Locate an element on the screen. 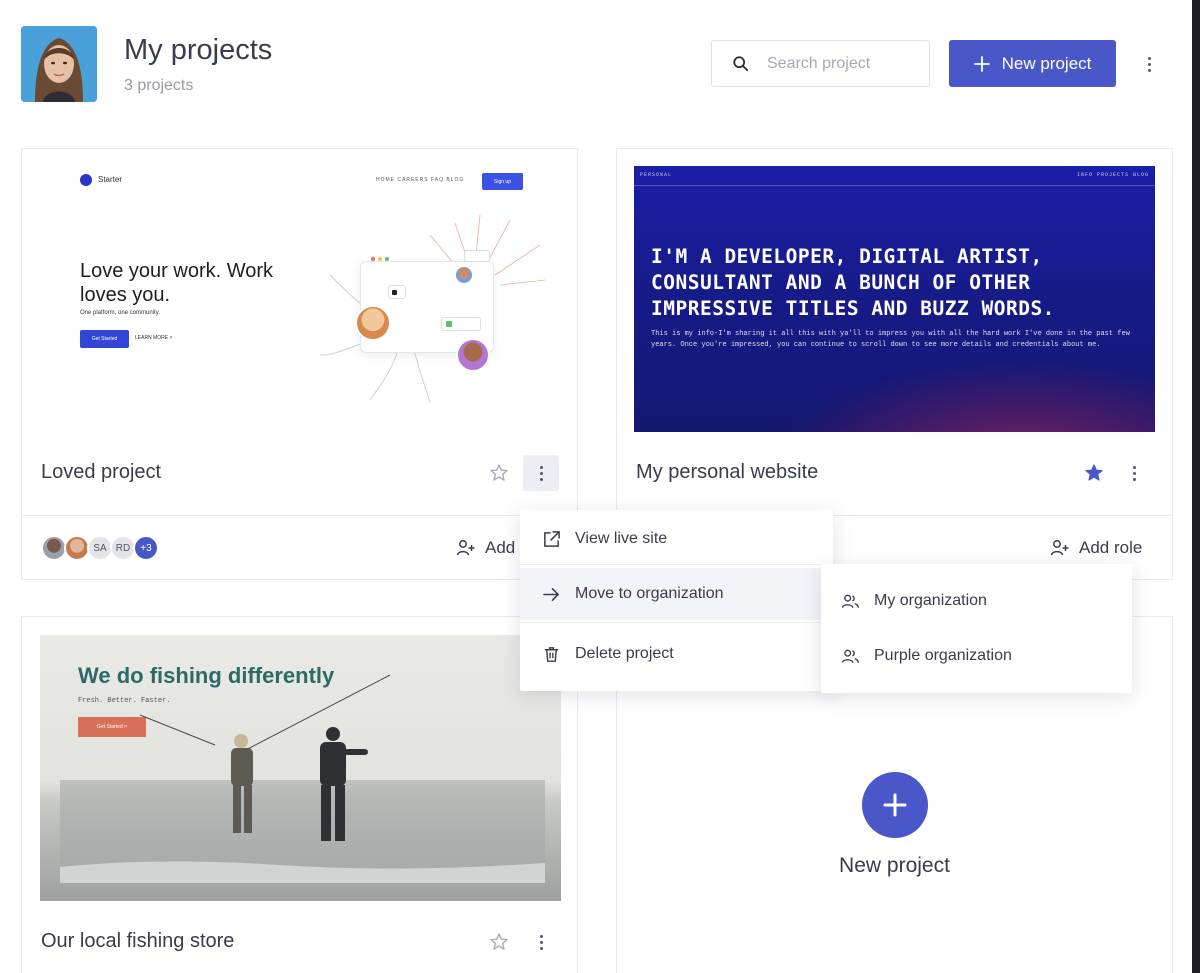  logo-icon is located at coordinates (86, 180).